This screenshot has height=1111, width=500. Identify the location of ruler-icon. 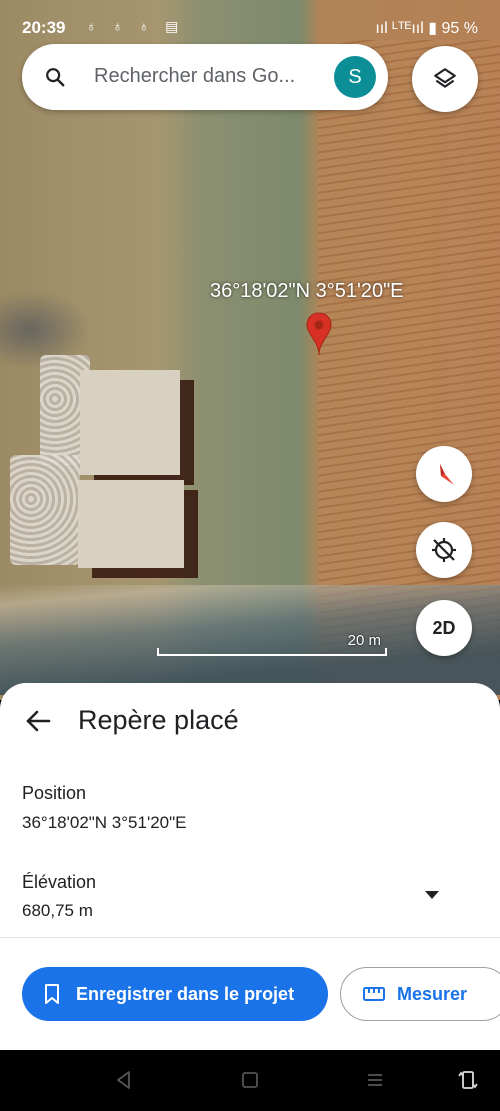
(374, 994).